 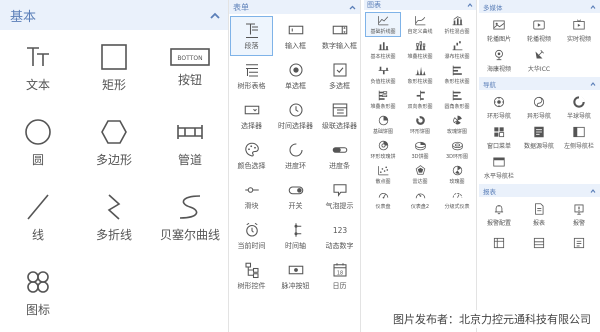 What do you see at coordinates (339, 36) in the screenshot?
I see `form-item: 数字输入框` at bounding box center [339, 36].